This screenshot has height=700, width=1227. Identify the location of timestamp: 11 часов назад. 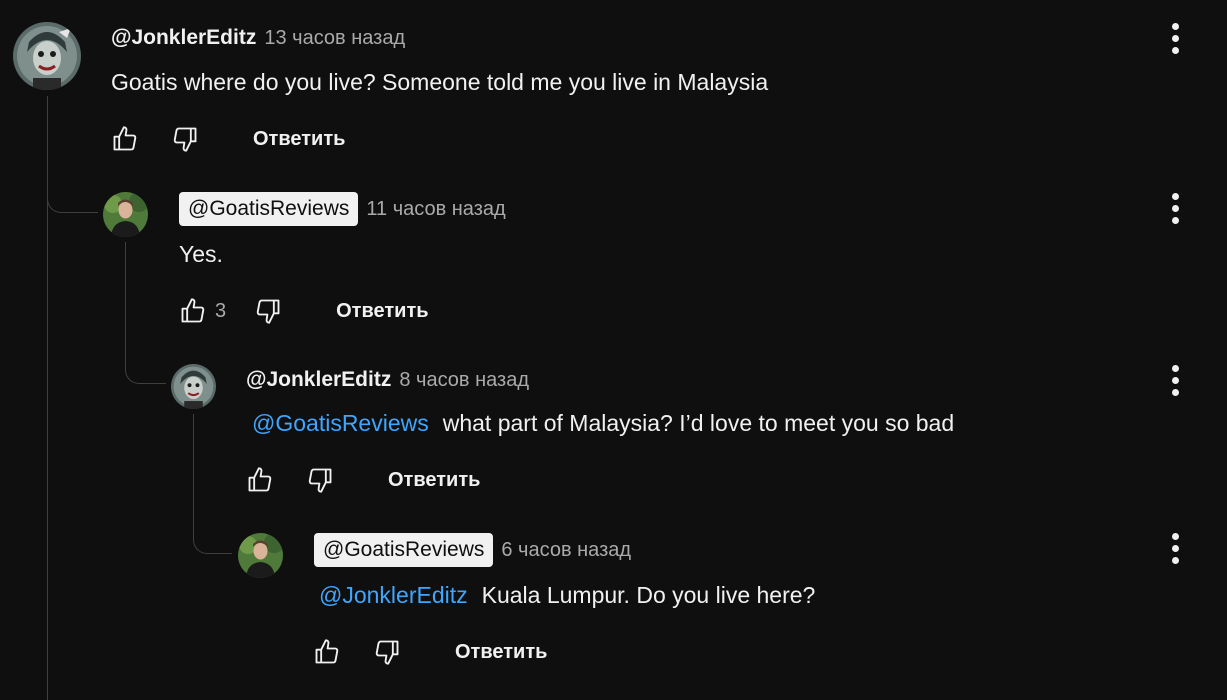
(435, 209).